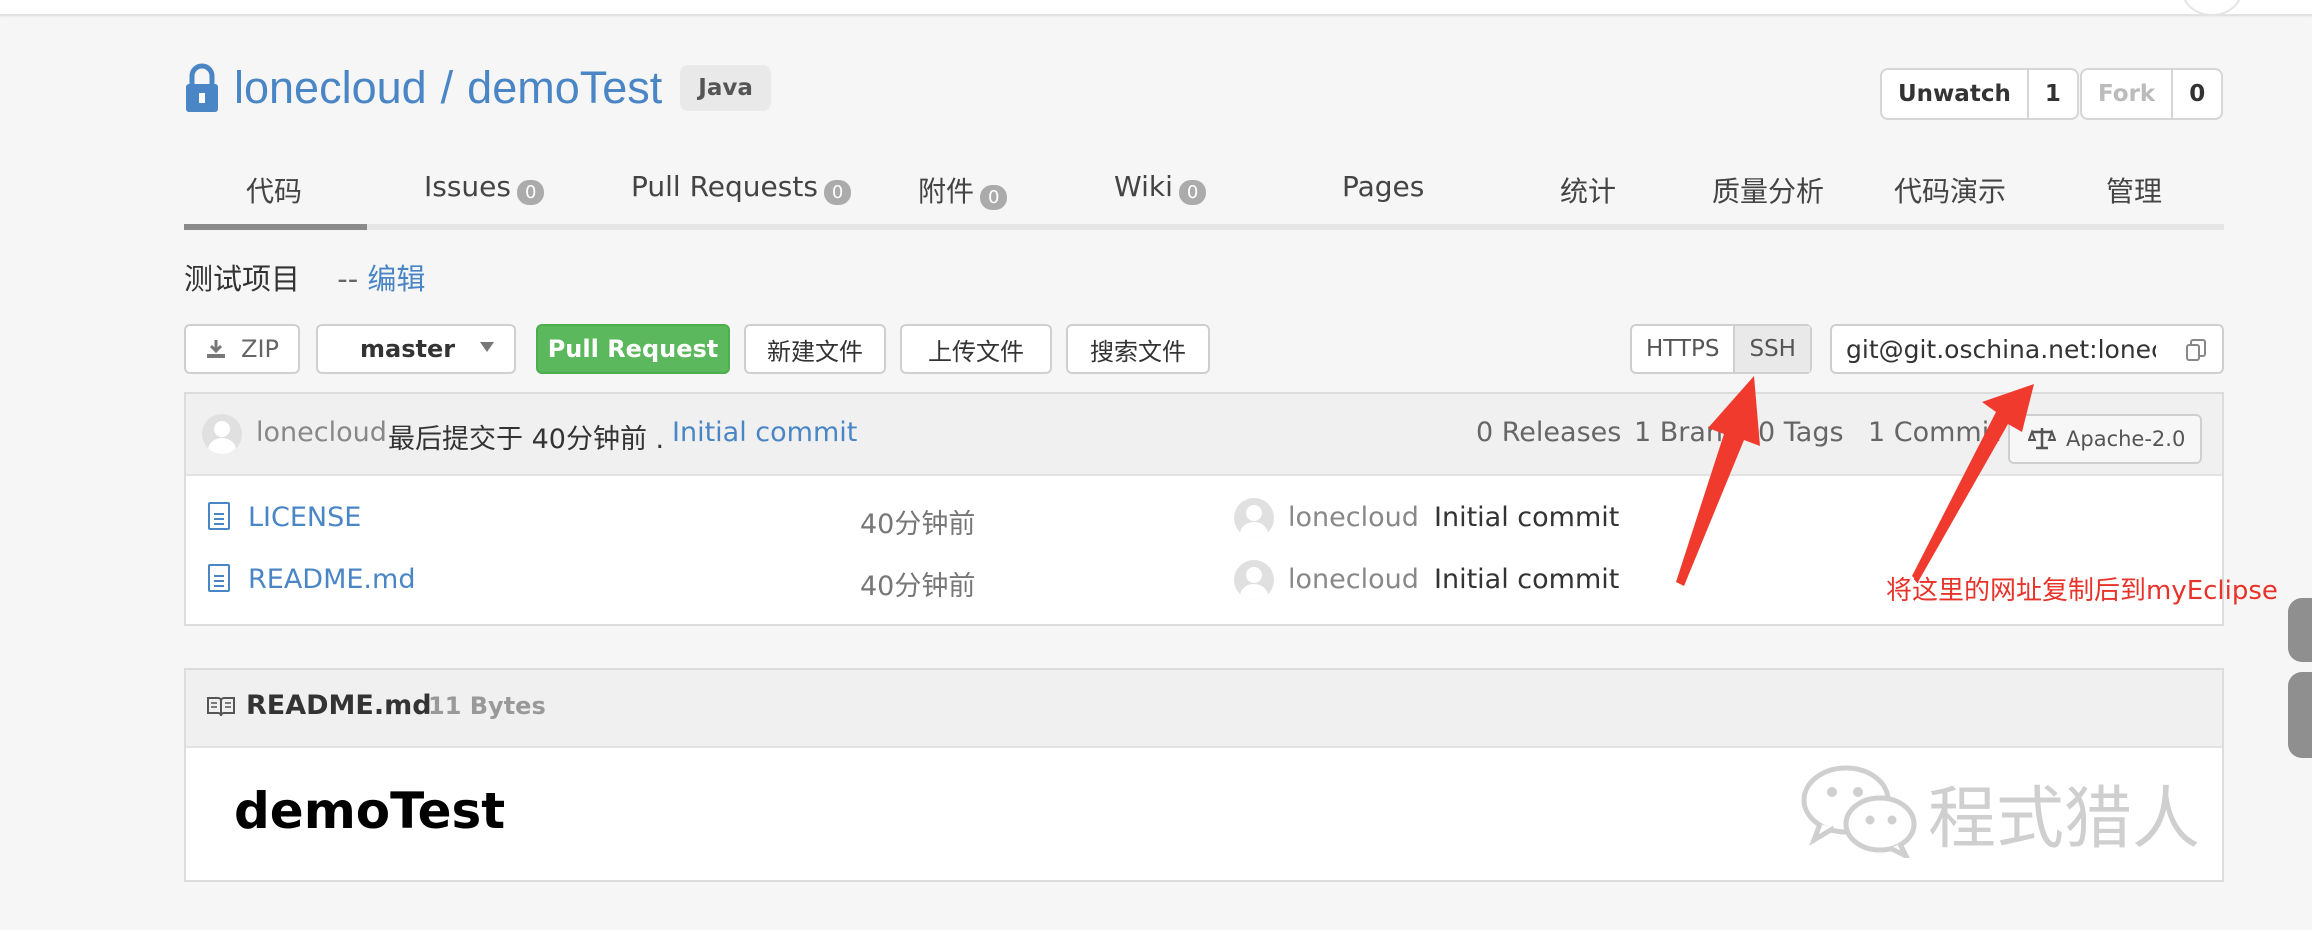 The width and height of the screenshot is (2312, 930). I want to click on side-chat-button, so click(2300, 715).